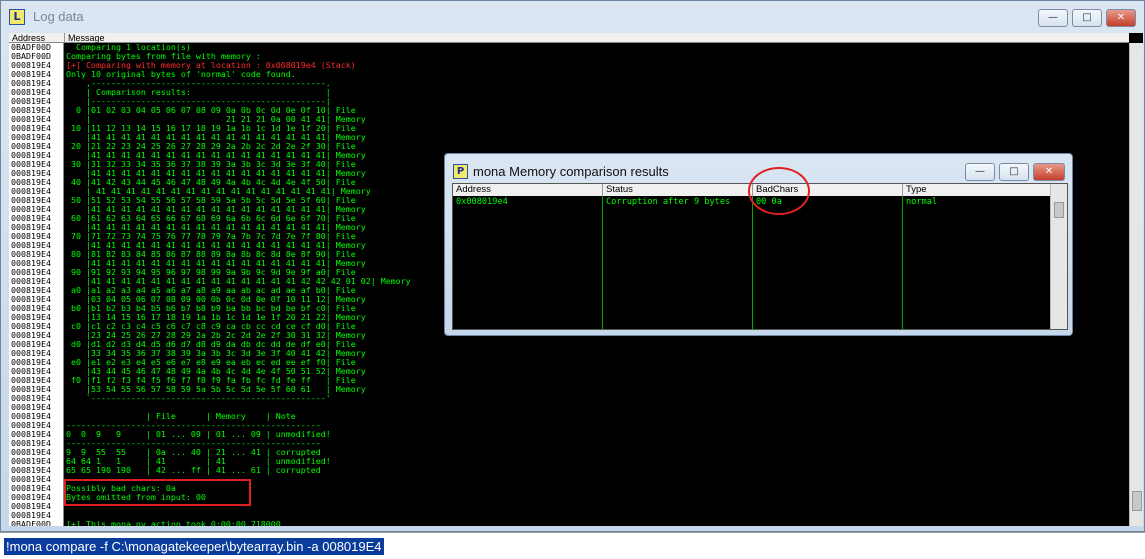  Describe the element at coordinates (480, 202) in the screenshot. I see `result-address-cell: 0x008019e4` at that location.